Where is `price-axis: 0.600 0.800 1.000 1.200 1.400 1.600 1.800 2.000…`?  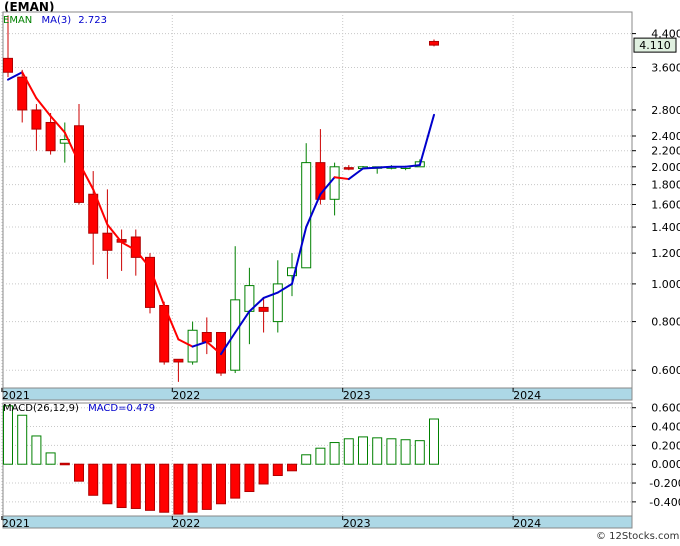 price-axis: 0.600 0.800 1.000 1.200 1.400 1.600 1.800 2.000… is located at coordinates (656, 202).